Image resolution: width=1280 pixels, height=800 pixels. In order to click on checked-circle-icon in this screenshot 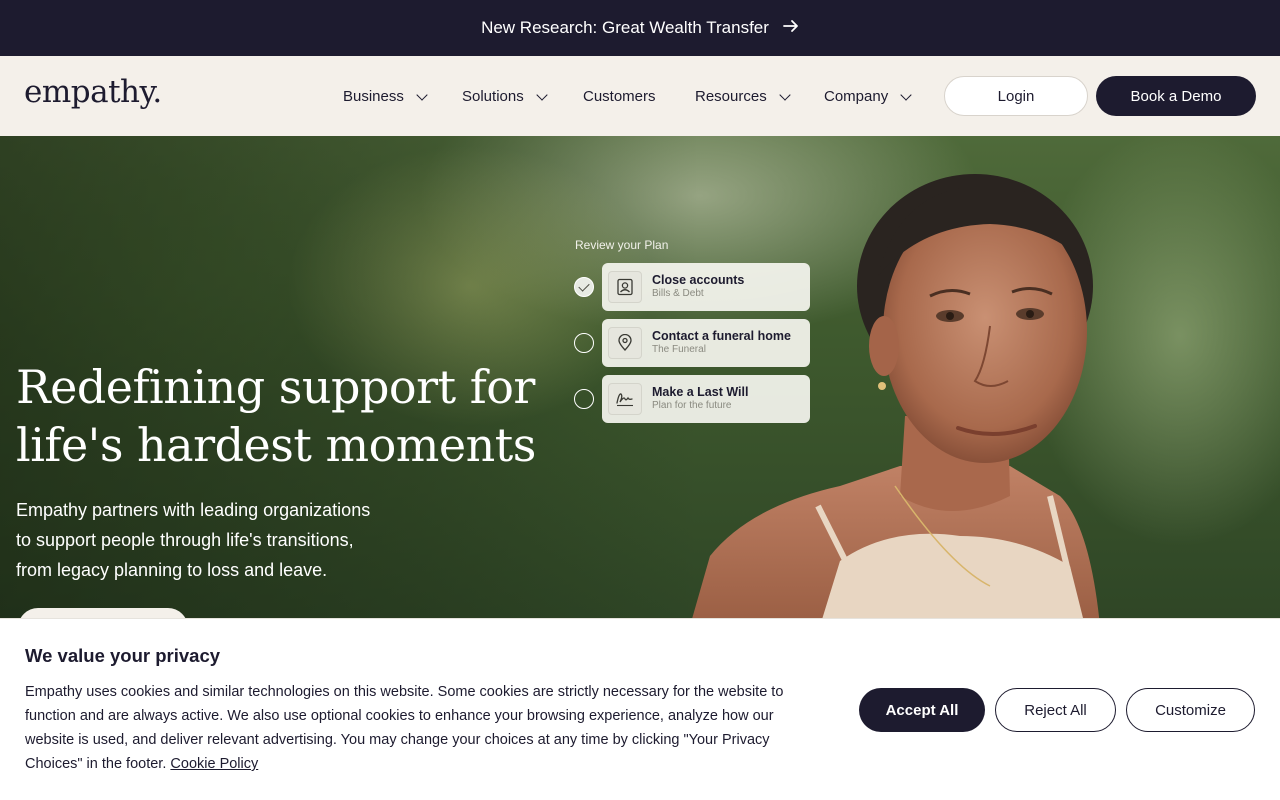, I will do `click(584, 287)`.